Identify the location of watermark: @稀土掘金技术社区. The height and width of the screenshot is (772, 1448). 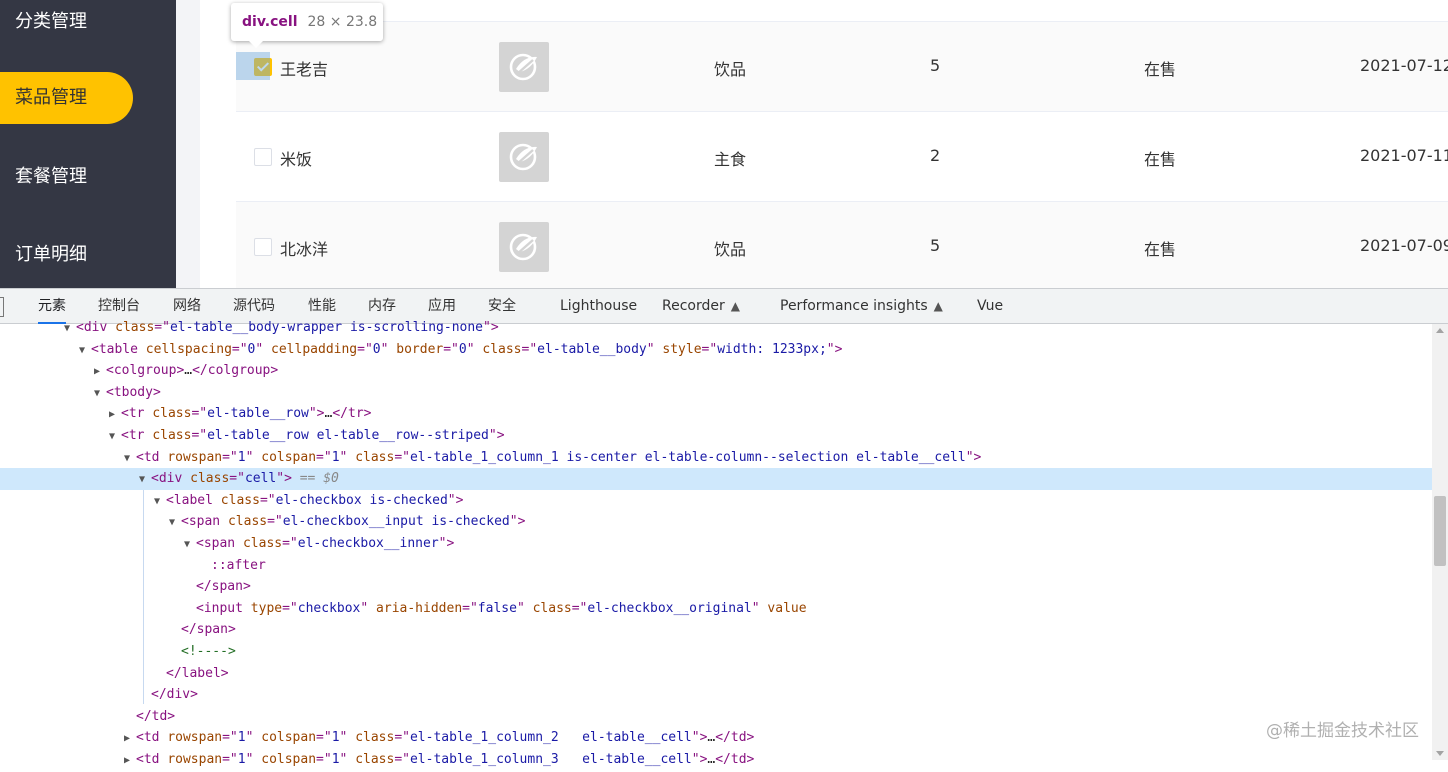
(1342, 731).